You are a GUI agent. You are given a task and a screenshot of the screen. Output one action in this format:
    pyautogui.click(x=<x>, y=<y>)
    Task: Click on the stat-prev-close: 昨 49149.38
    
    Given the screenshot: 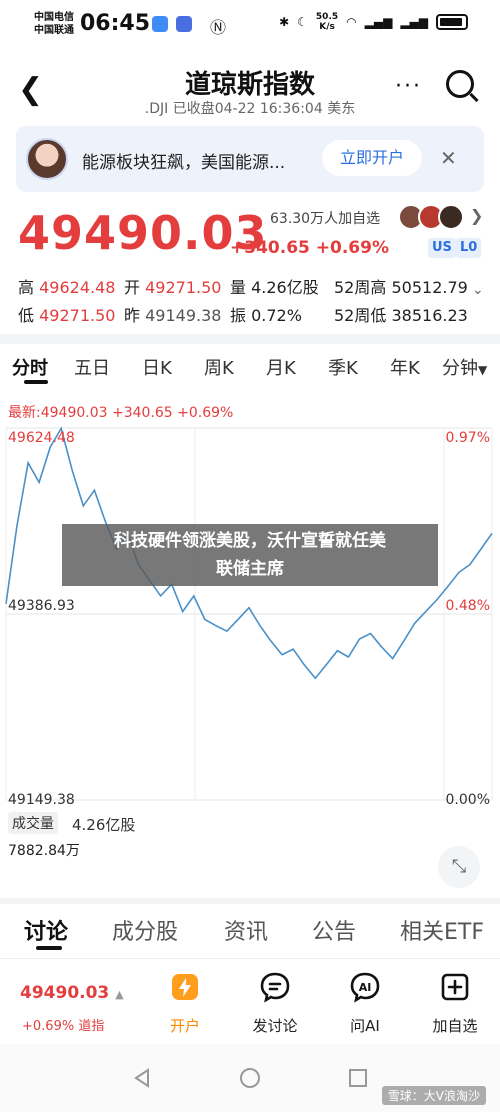 What is the action you would take?
    pyautogui.click(x=173, y=315)
    